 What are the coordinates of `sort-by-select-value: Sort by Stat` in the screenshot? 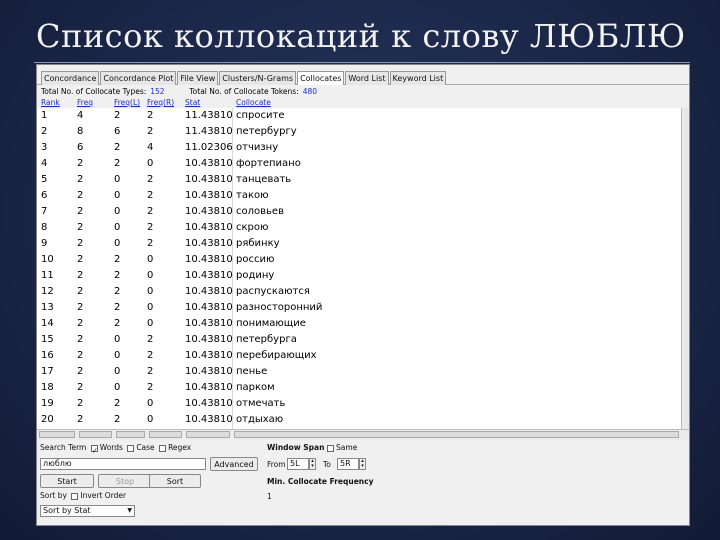 It's located at (67, 510).